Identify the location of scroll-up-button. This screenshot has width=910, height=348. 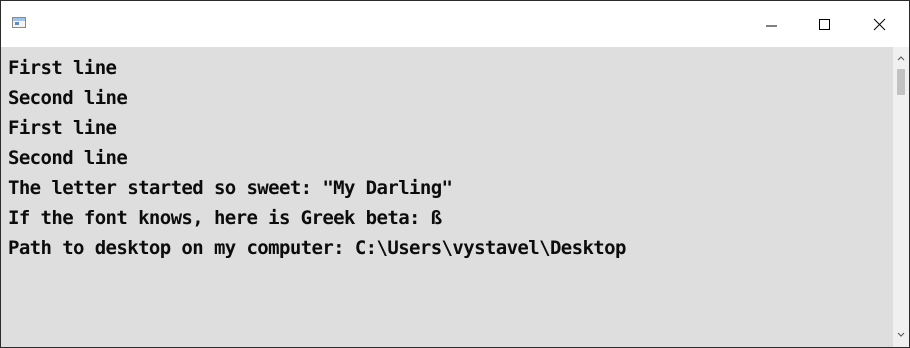
(901, 59).